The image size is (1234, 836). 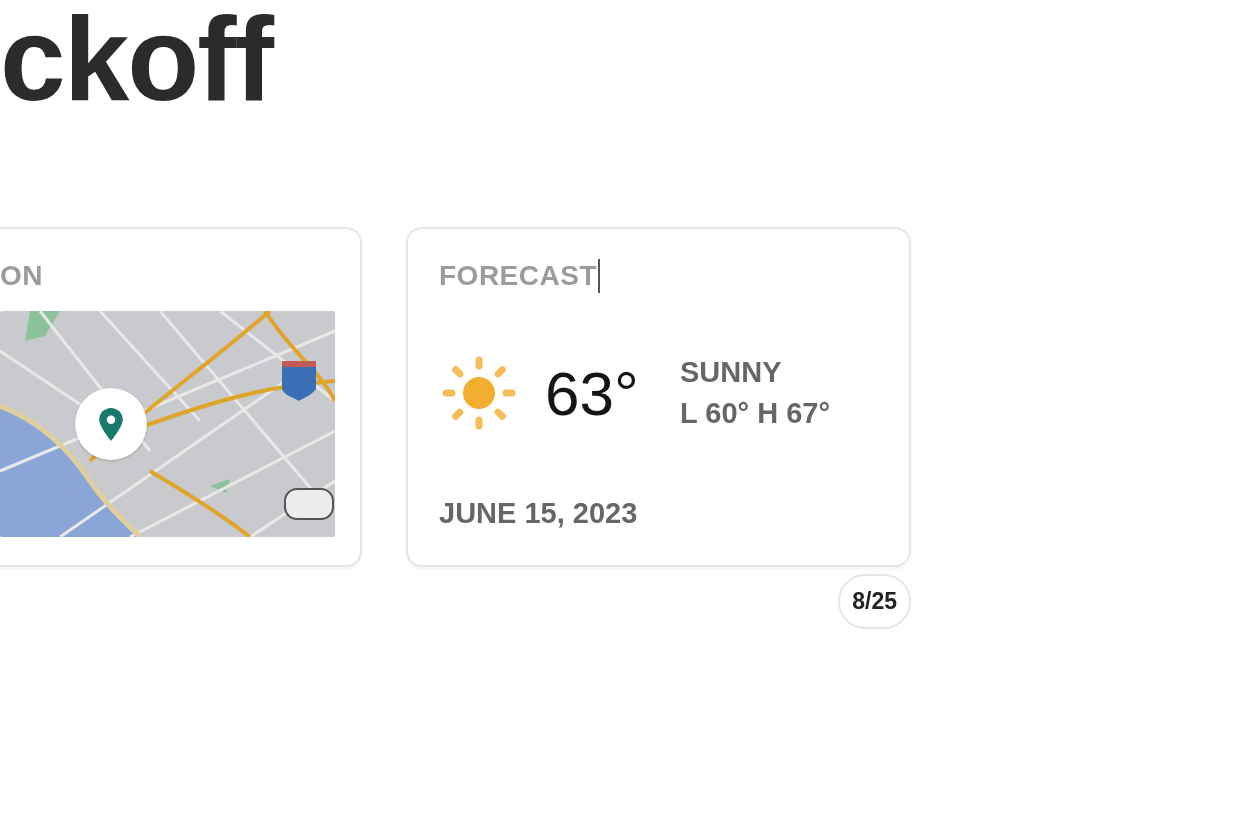 What do you see at coordinates (518, 276) in the screenshot?
I see `card-title: FORECAST` at bounding box center [518, 276].